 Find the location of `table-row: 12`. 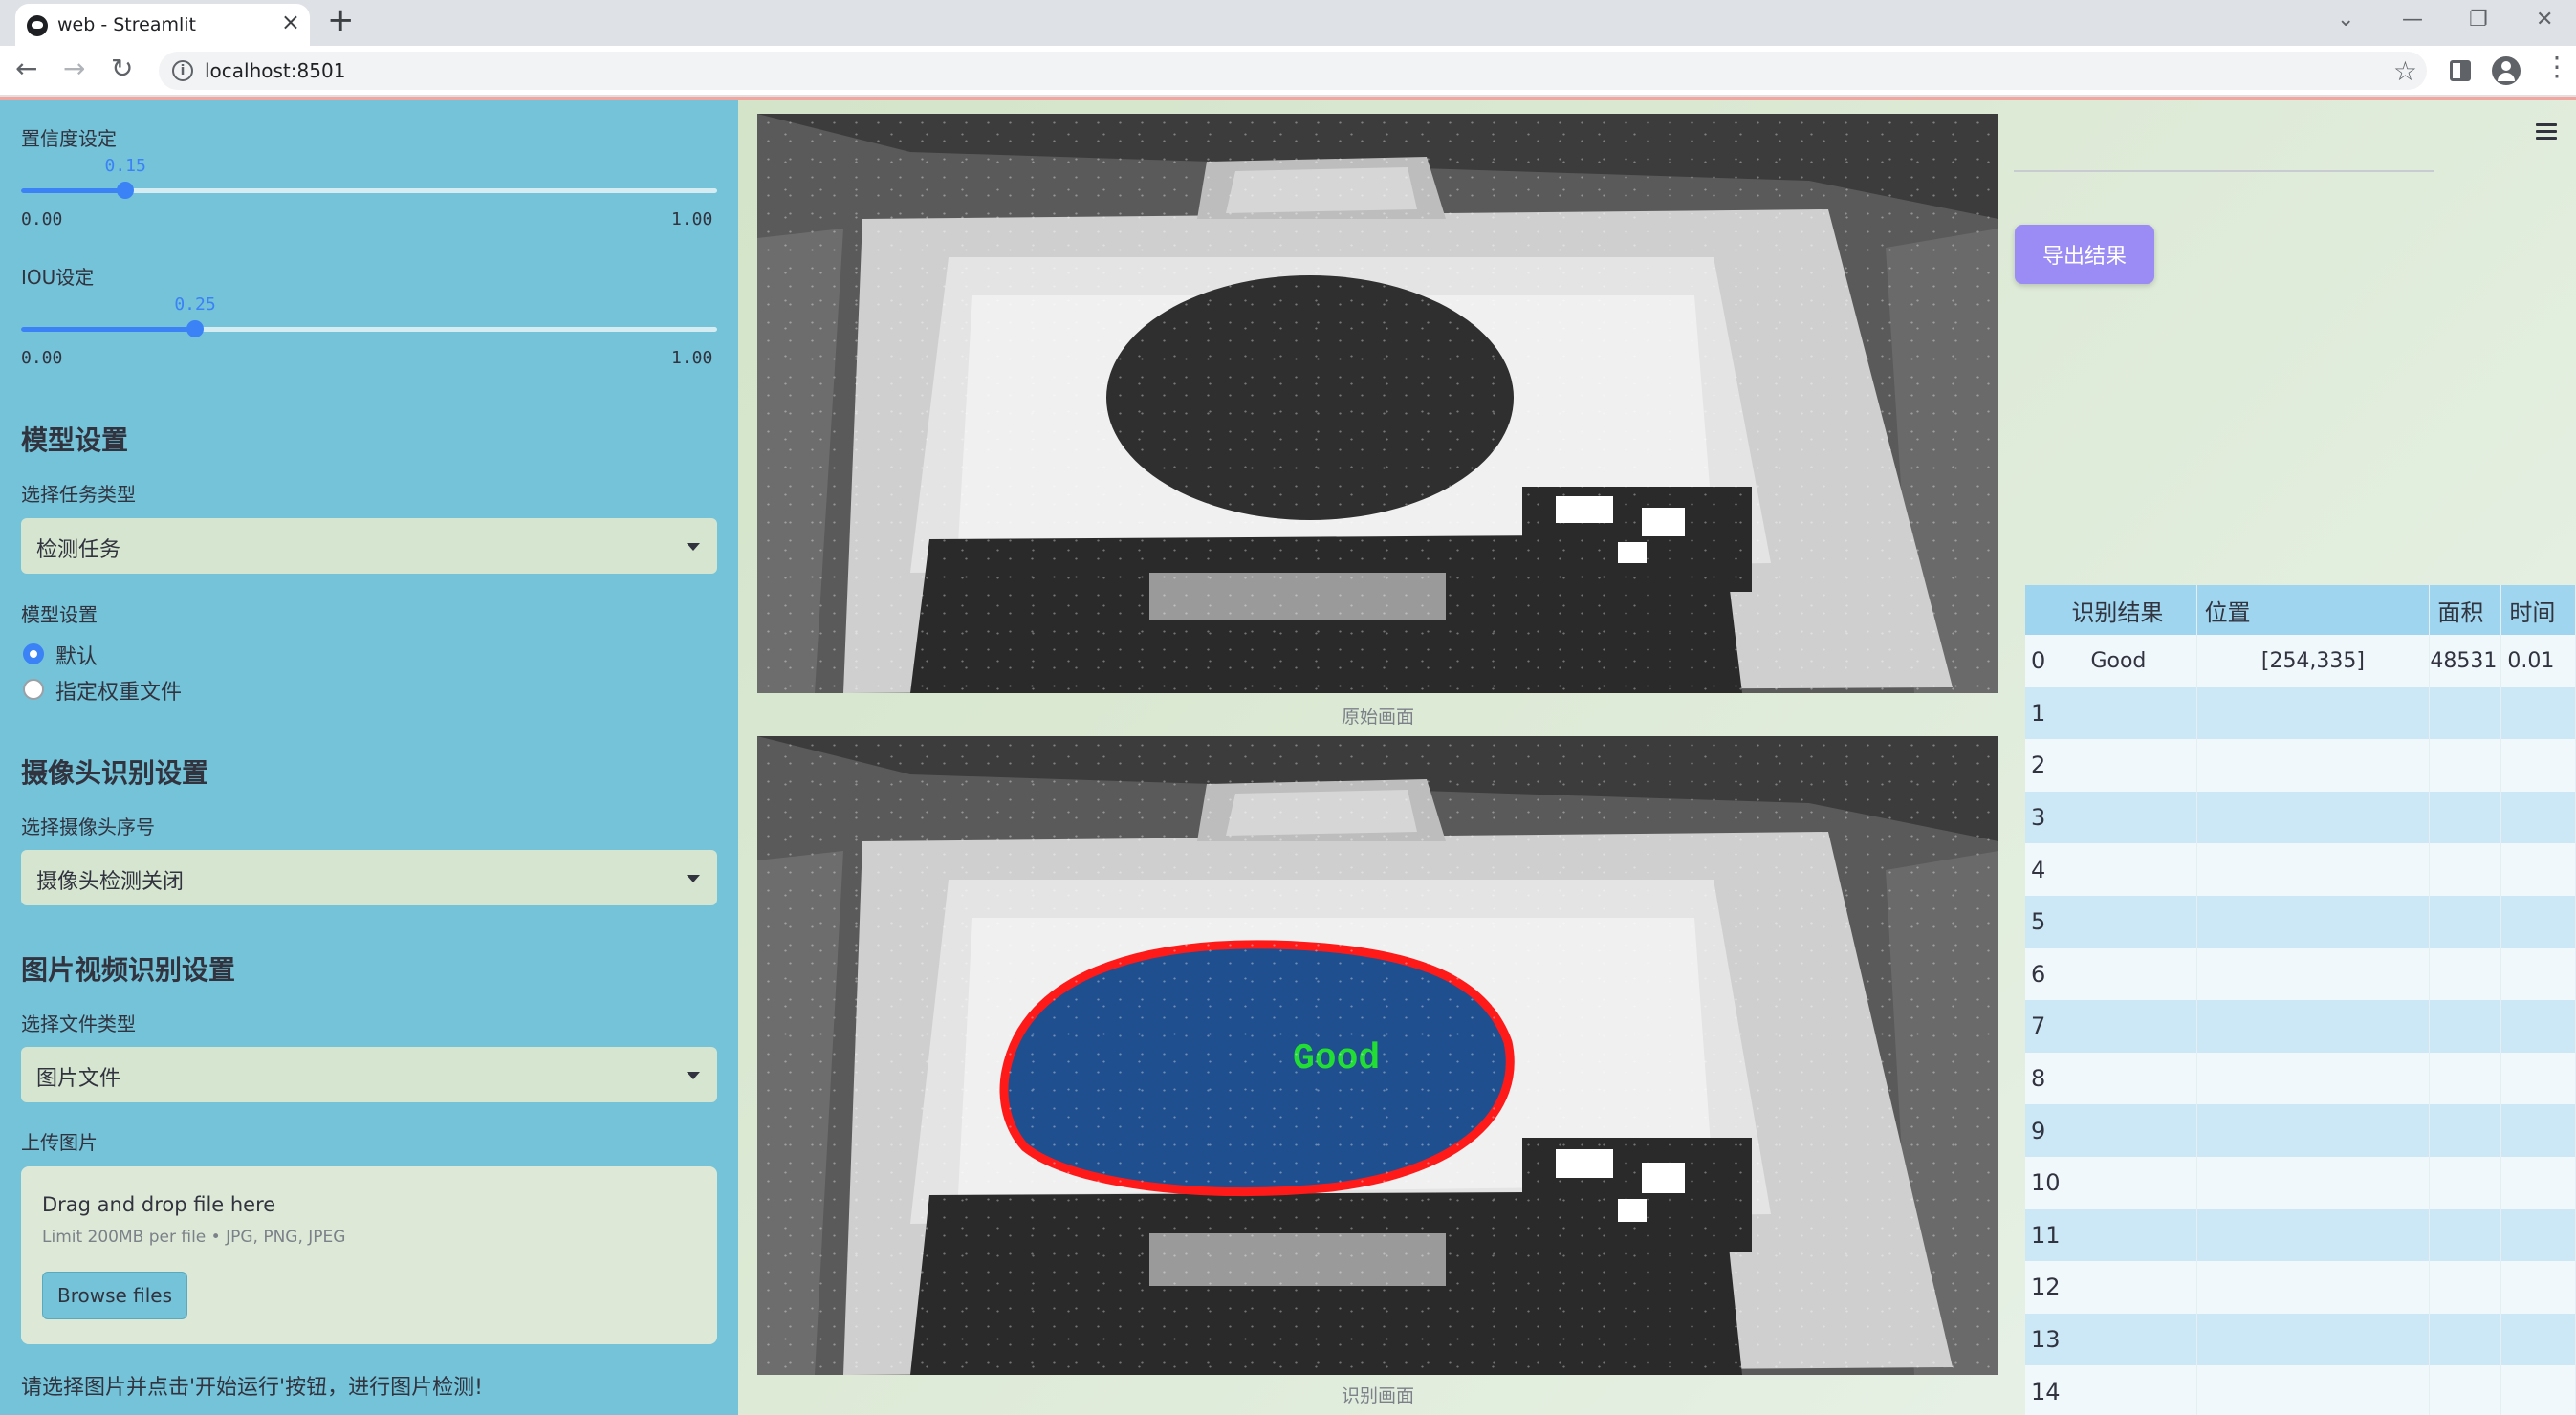

table-row: 12 is located at coordinates (2300, 1288).